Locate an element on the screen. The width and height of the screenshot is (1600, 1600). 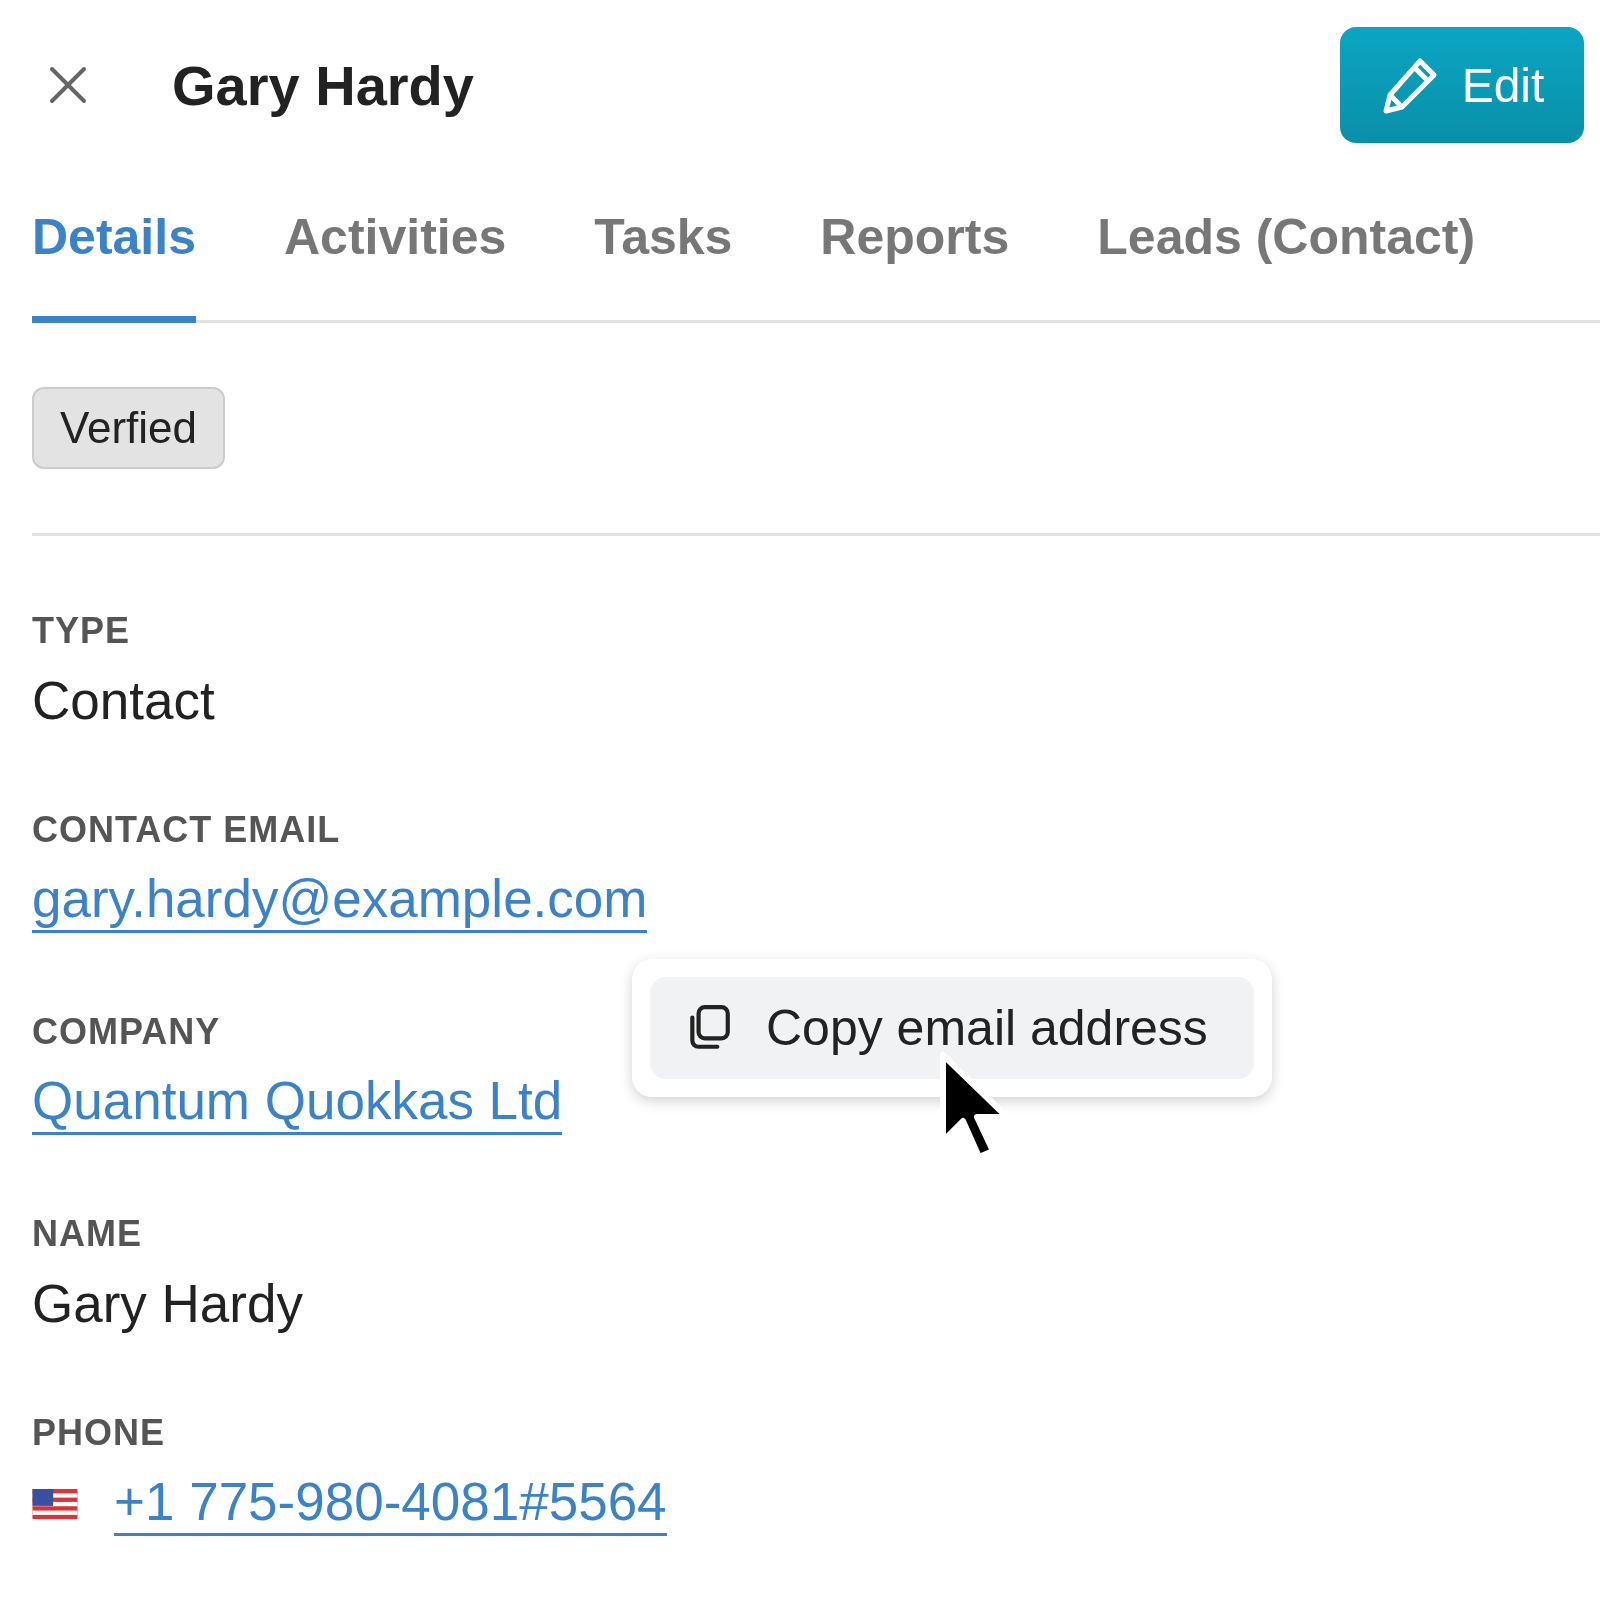
tab: Reports is located at coordinates (915, 246).